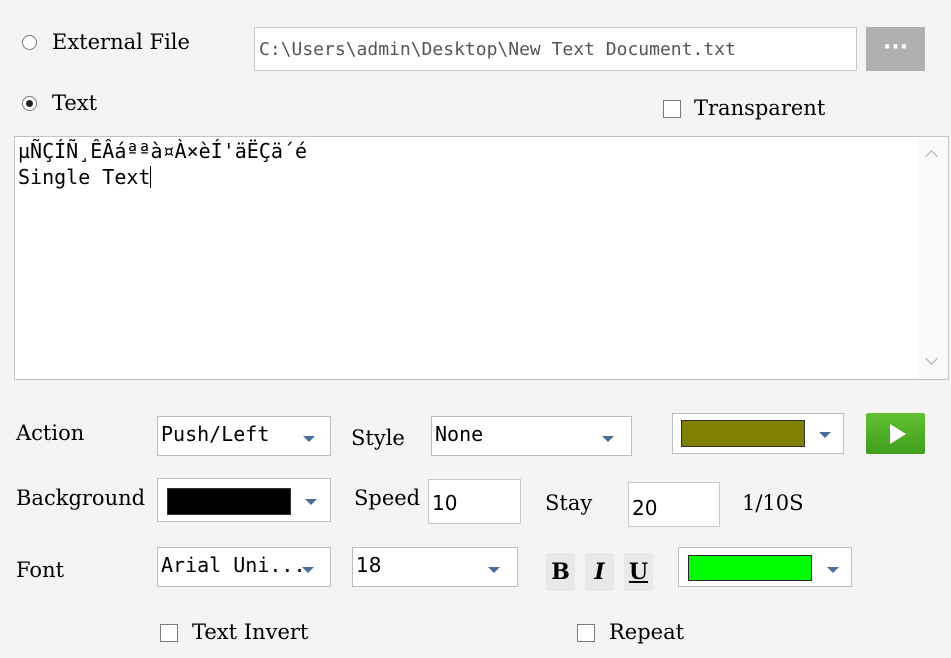 The width and height of the screenshot is (951, 658). I want to click on editor-line-1: µÑÇÍÑ¸ÊÂáªªà¤À×èÍ'äËÇä´é, so click(162, 151).